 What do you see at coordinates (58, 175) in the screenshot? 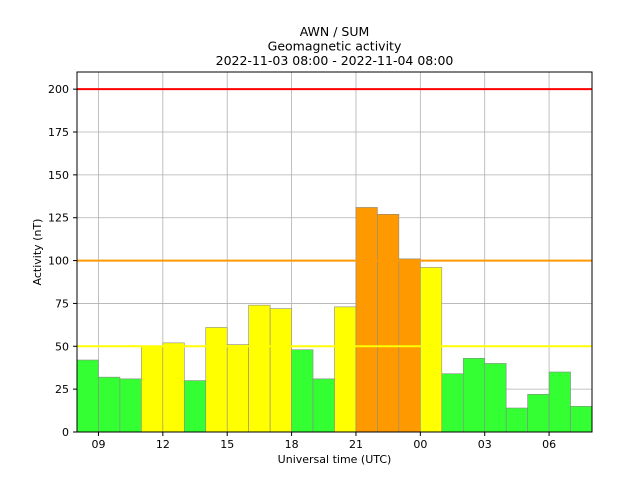
I see `y-tick-label: 150` at bounding box center [58, 175].